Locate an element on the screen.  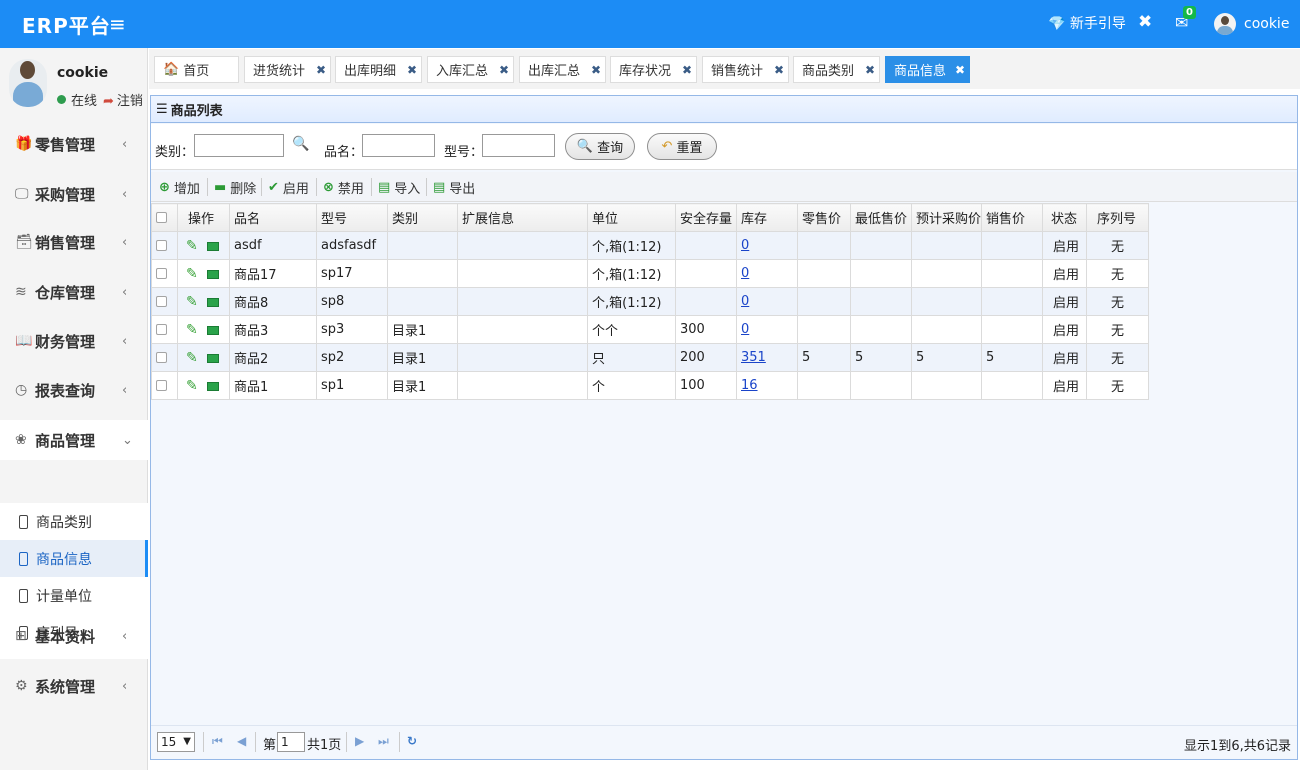
stock-link: 16 is located at coordinates (749, 385).